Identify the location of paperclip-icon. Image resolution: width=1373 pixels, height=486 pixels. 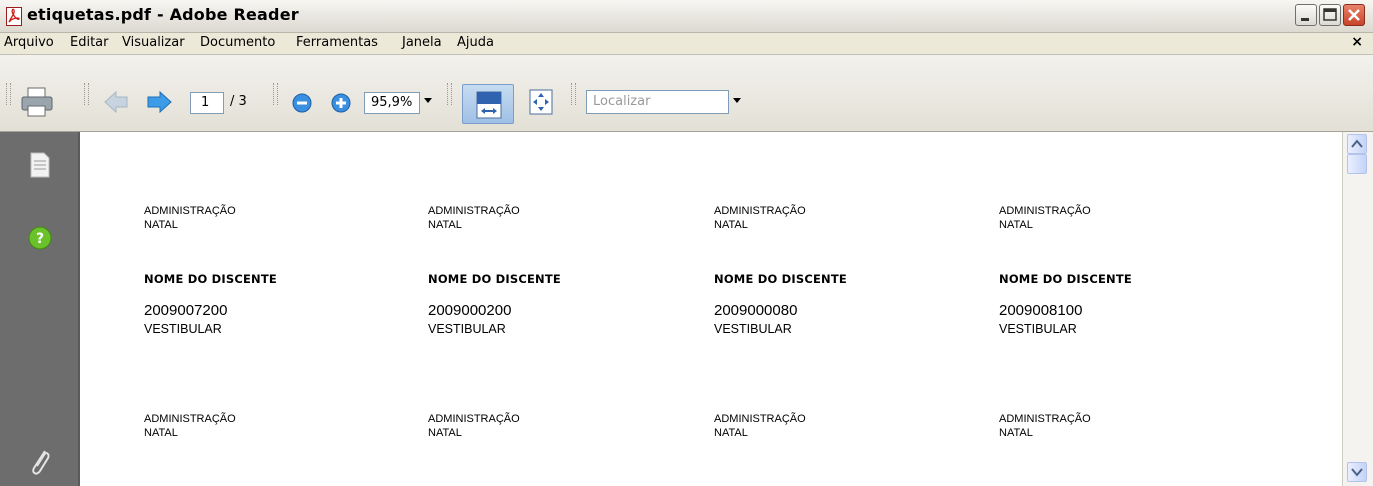
(40, 461).